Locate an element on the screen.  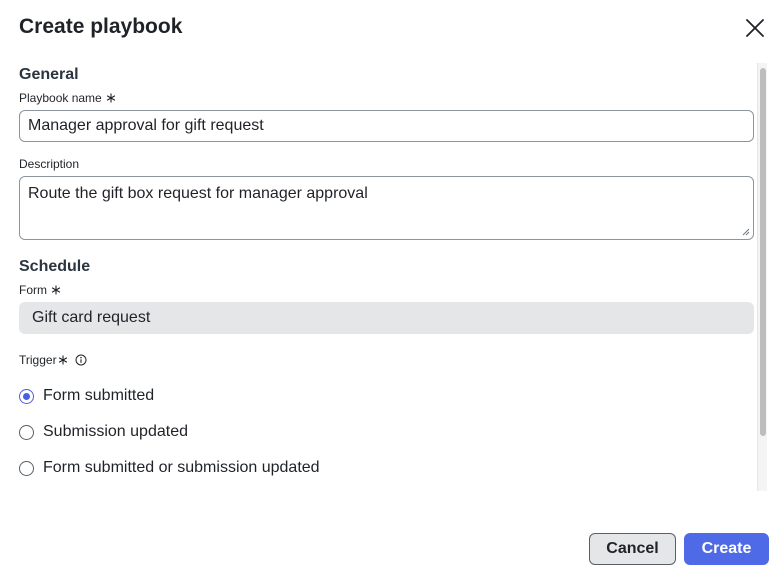
form-label-text: Form is located at coordinates (33, 290).